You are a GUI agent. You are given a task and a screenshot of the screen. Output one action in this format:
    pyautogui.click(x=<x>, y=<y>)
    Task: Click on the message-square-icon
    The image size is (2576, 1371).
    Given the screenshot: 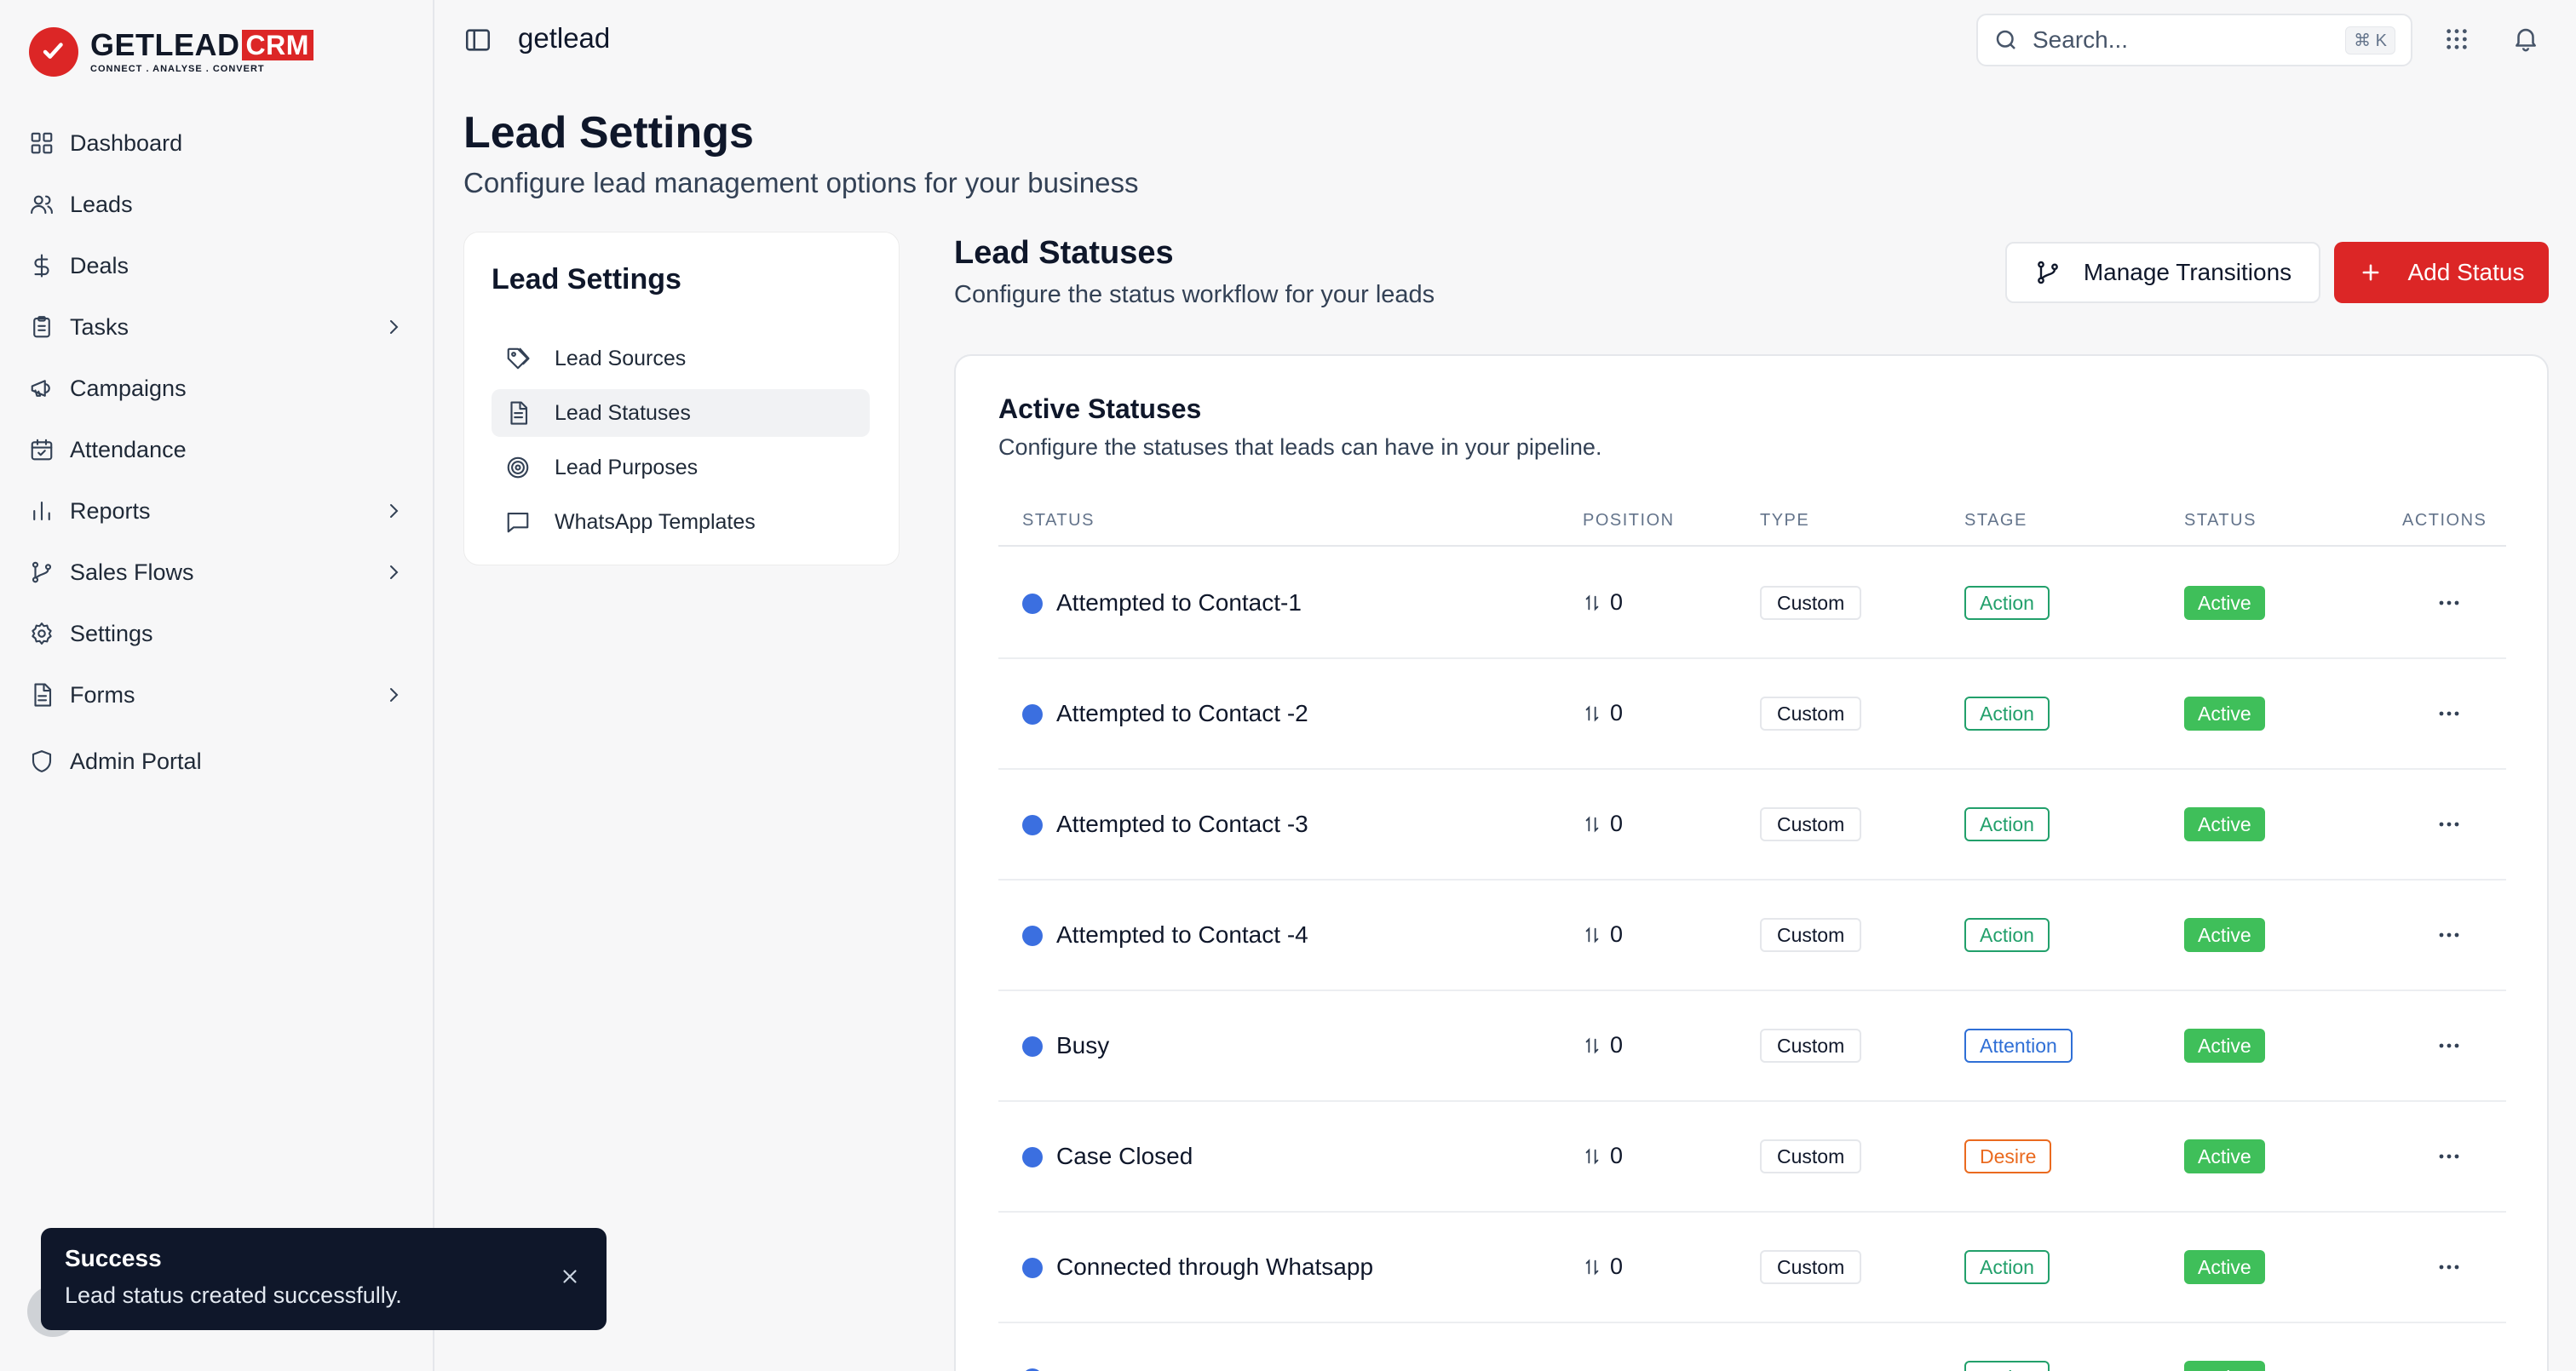 What is the action you would take?
    pyautogui.click(x=518, y=522)
    